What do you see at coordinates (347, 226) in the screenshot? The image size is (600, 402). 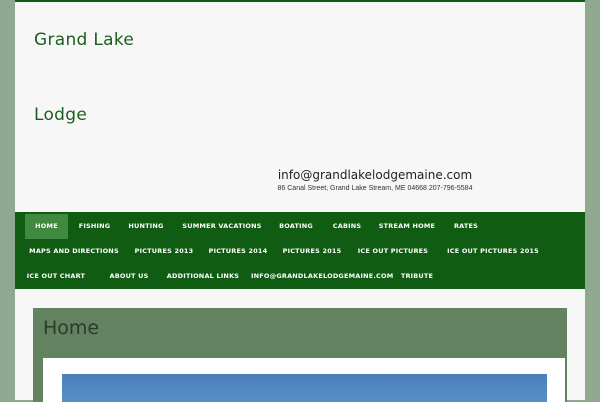 I see `nav-item-cabins: CABINS` at bounding box center [347, 226].